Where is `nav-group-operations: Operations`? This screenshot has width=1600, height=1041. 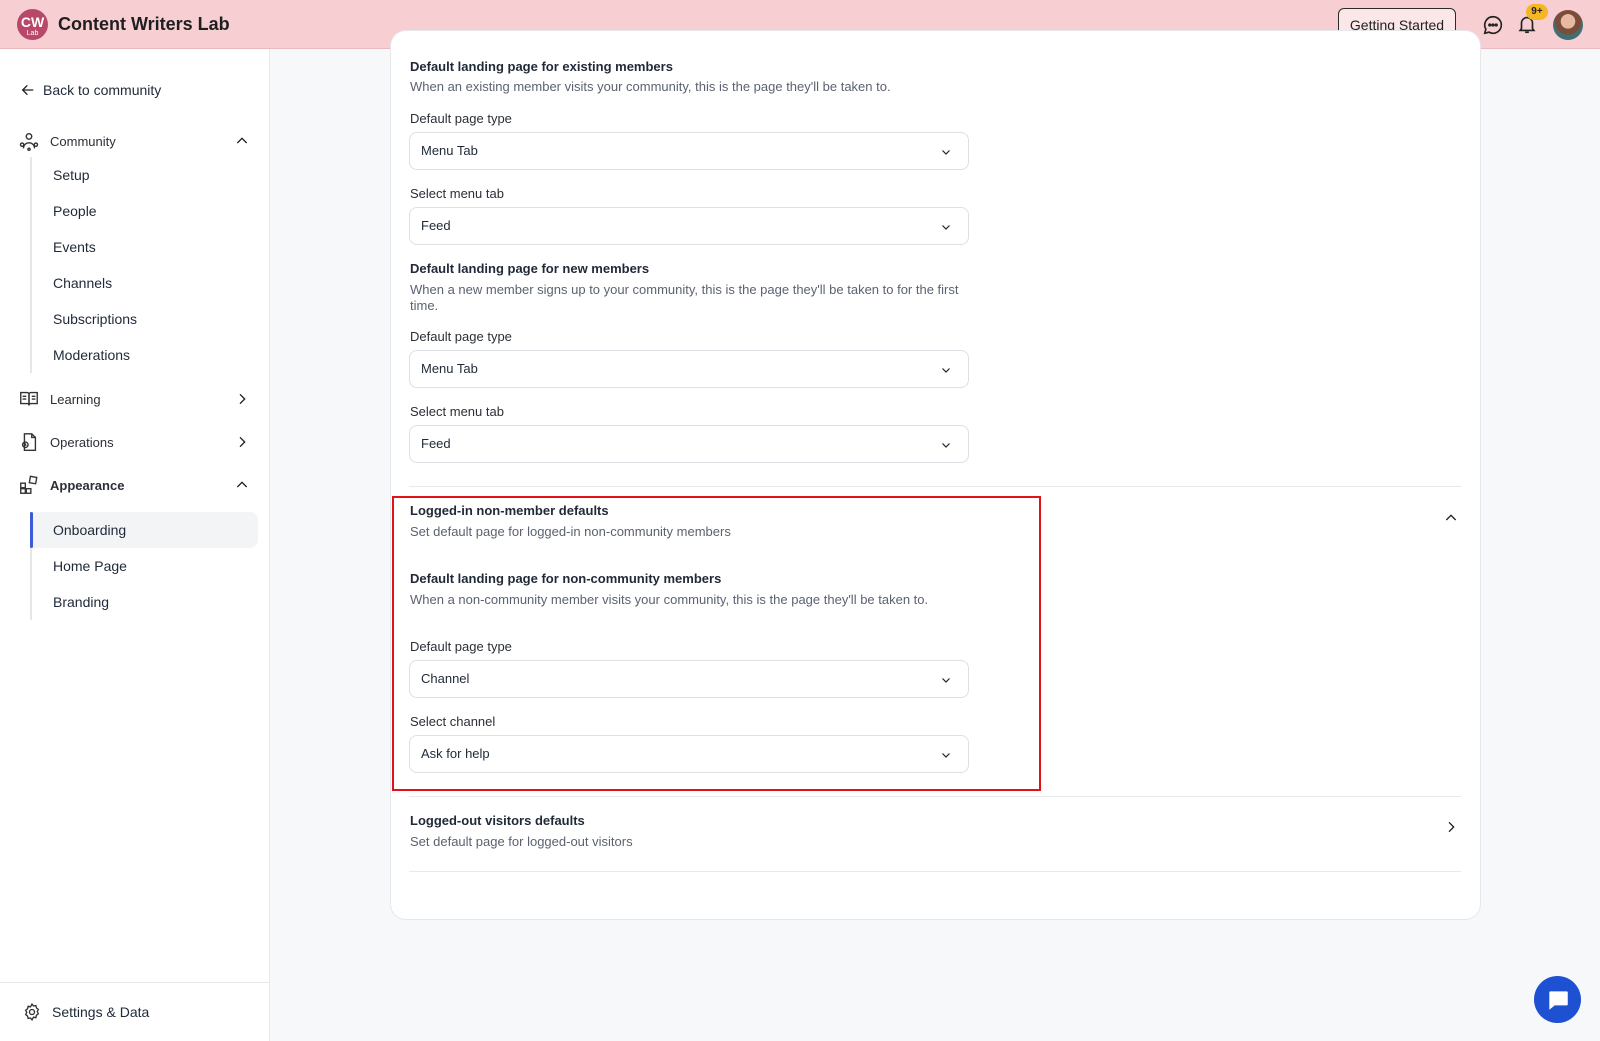
nav-group-operations: Operations is located at coordinates (134, 442).